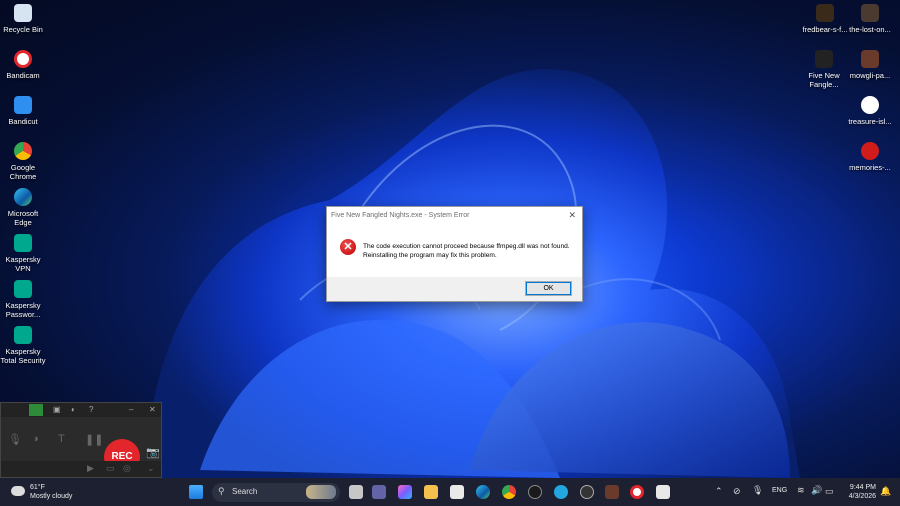 The height and width of the screenshot is (506, 900). What do you see at coordinates (663, 492) in the screenshot?
I see `error-window-taskbar-icon` at bounding box center [663, 492].